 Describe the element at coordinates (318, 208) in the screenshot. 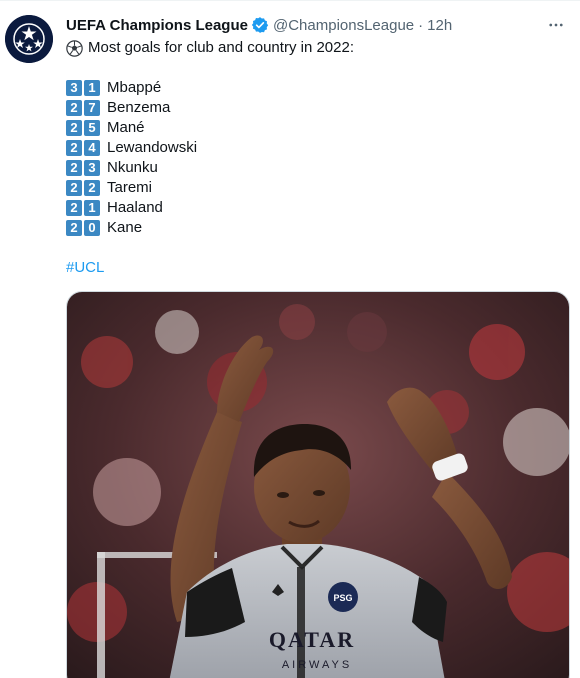

I see `ranking-row: 2 1 Haaland` at that location.